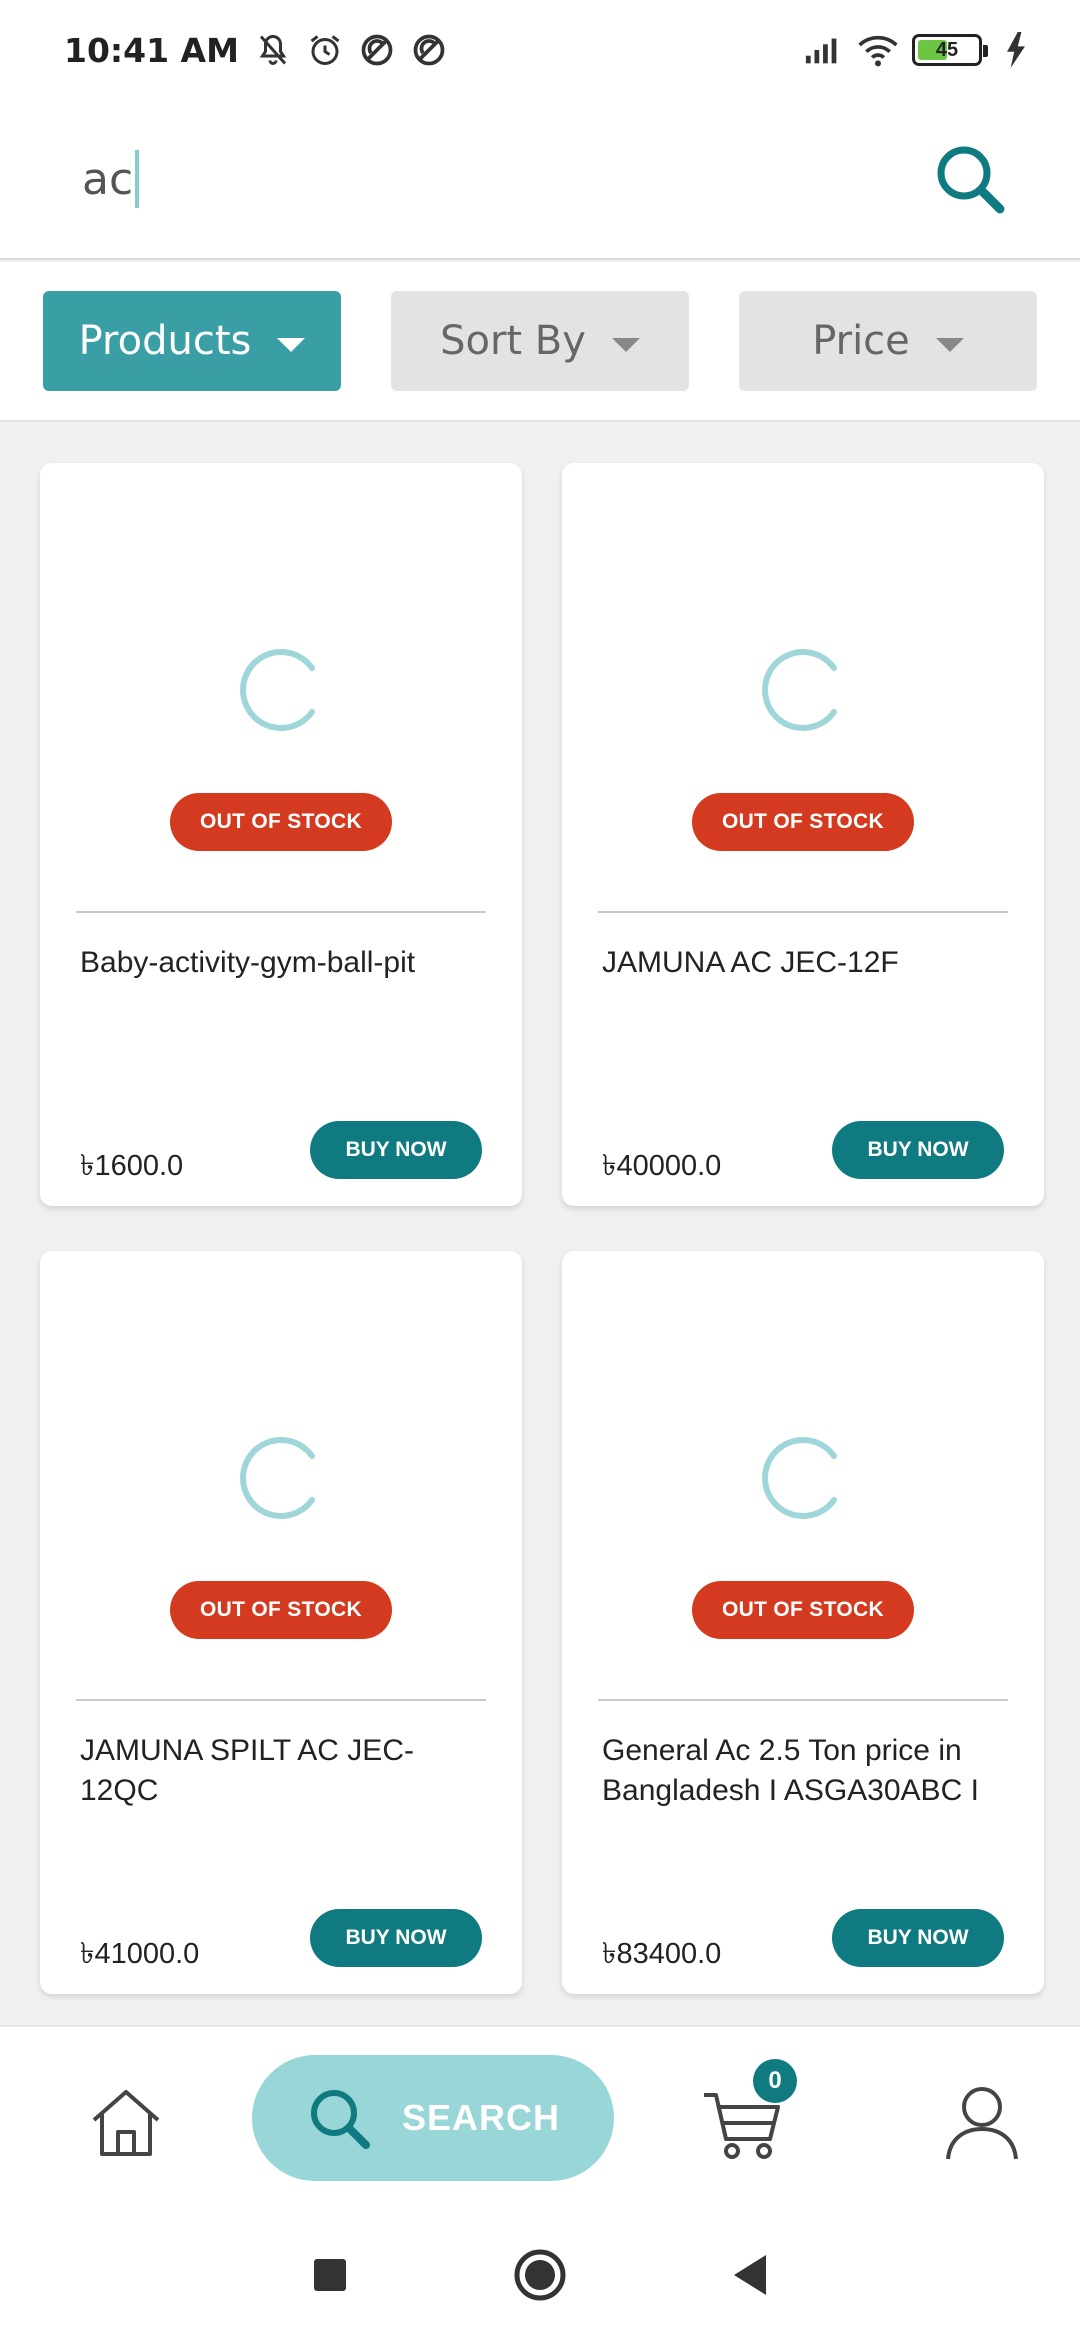  I want to click on home-icon, so click(126, 2123).